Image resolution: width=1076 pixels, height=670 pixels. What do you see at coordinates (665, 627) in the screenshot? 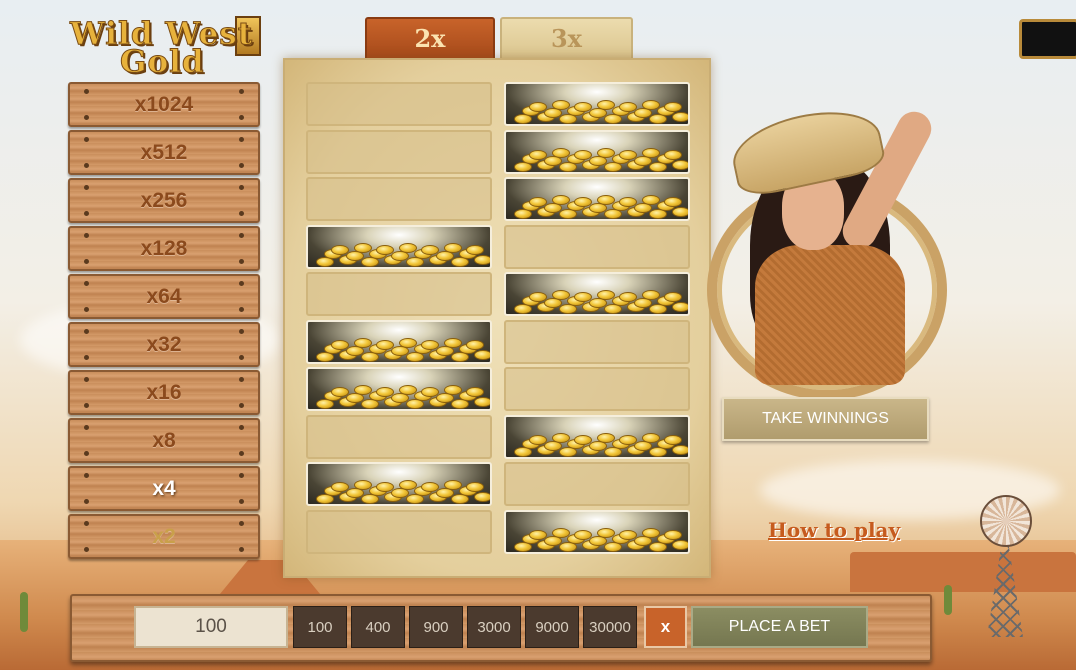
I see `clear-bet-button: x` at bounding box center [665, 627].